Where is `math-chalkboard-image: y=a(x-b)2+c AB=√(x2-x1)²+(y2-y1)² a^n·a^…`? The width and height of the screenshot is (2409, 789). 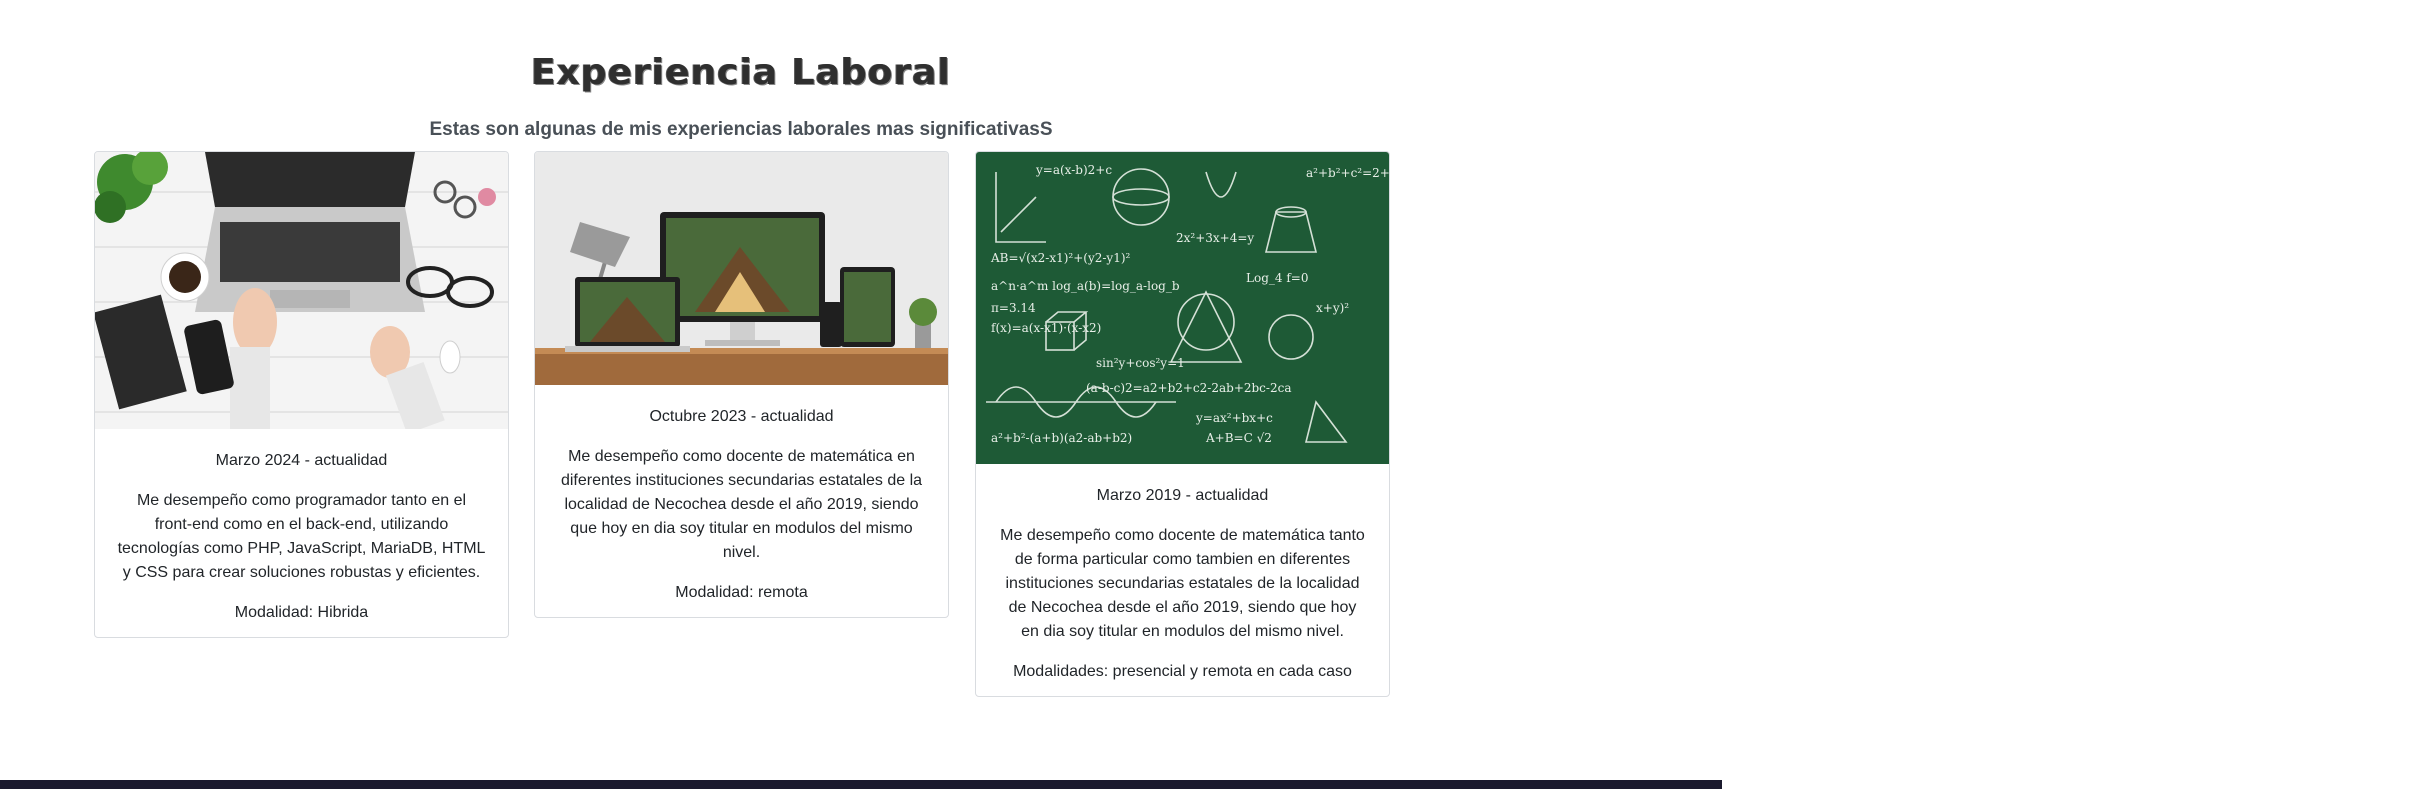
math-chalkboard-image: y=a(x-b)2+c AB=√(x2-x1)²+(y2-y1)² a^n·a^… is located at coordinates (1182, 308).